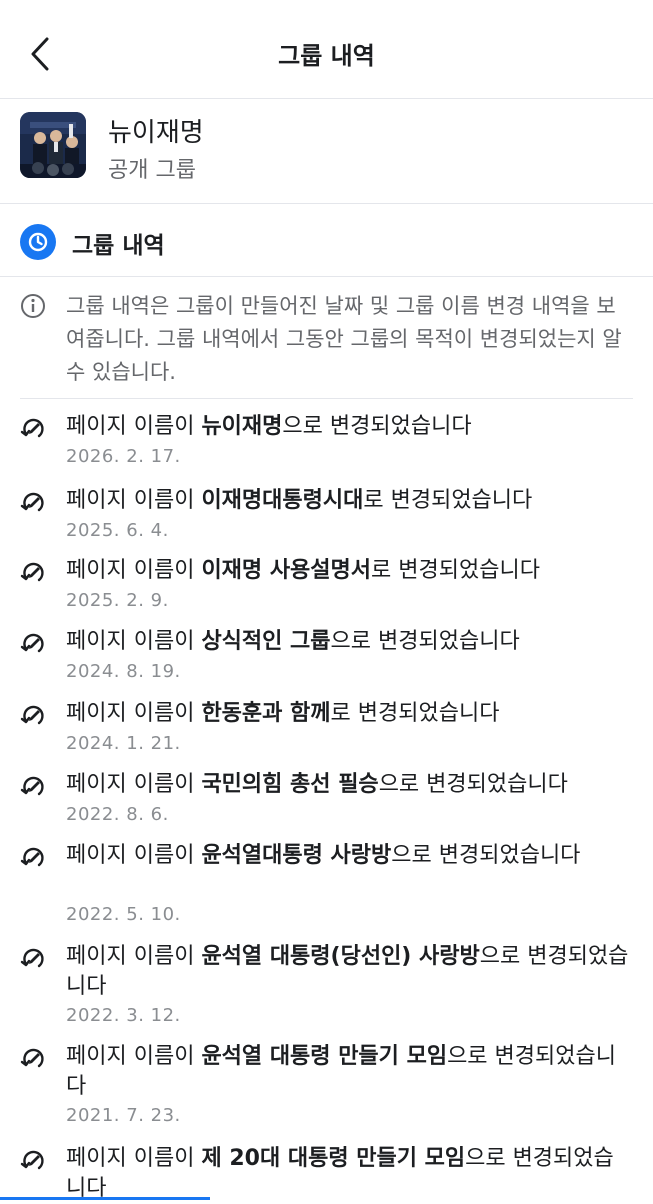 Image resolution: width=653 pixels, height=1204 pixels. What do you see at coordinates (38, 242) in the screenshot?
I see `clock-icon` at bounding box center [38, 242].